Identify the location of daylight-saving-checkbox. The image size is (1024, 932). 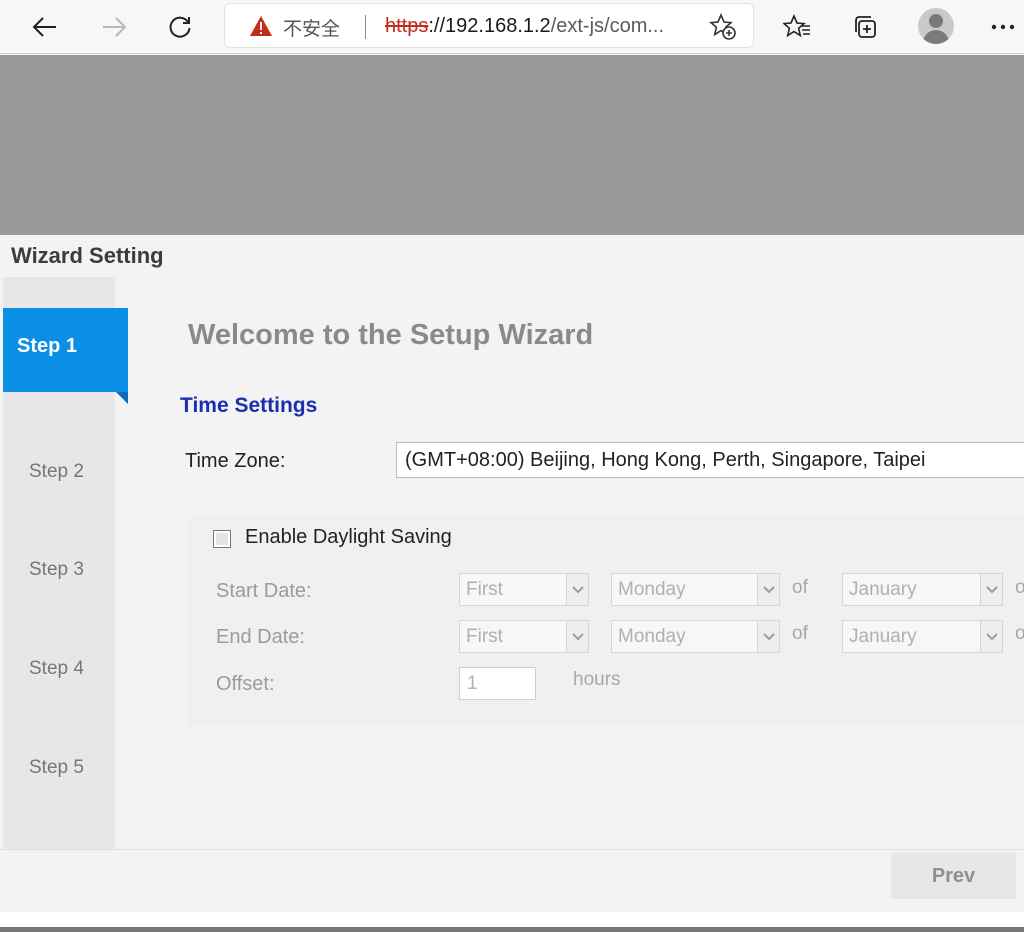
(222, 539).